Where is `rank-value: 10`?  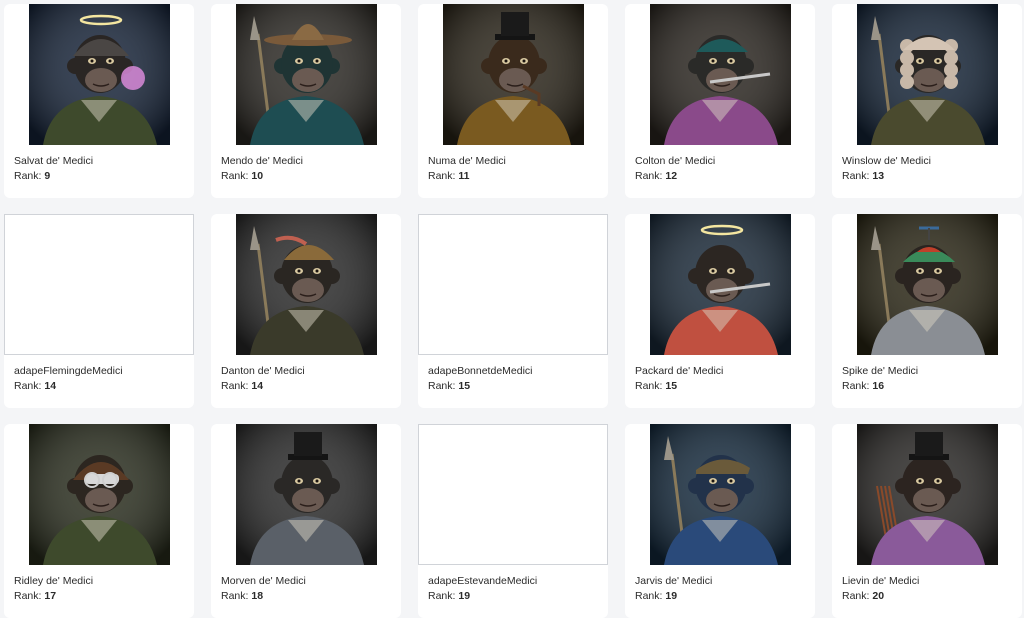
rank-value: 10 is located at coordinates (257, 176).